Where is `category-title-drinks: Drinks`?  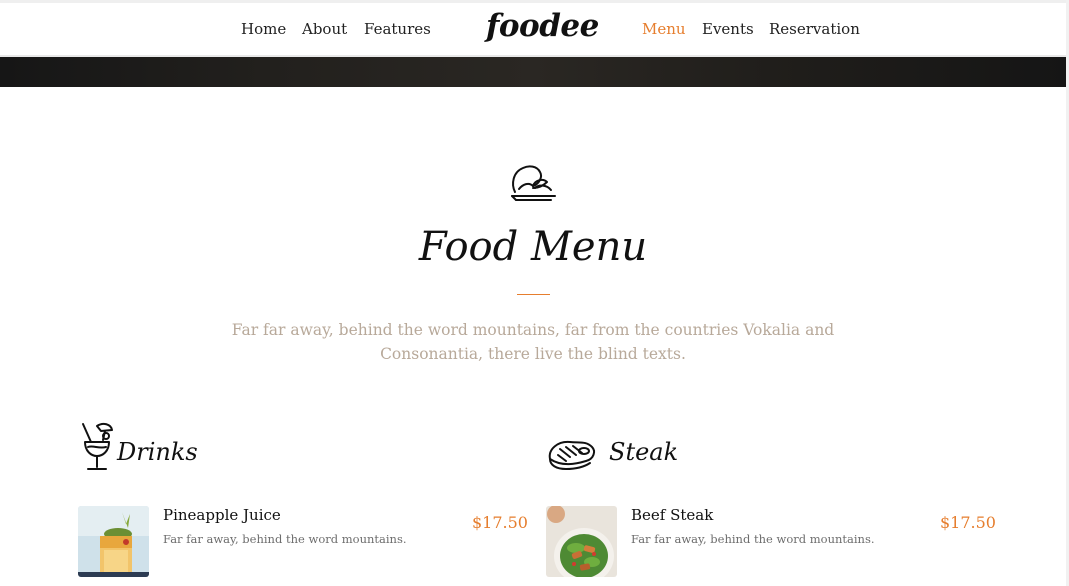
category-title-drinks: Drinks is located at coordinates (157, 452).